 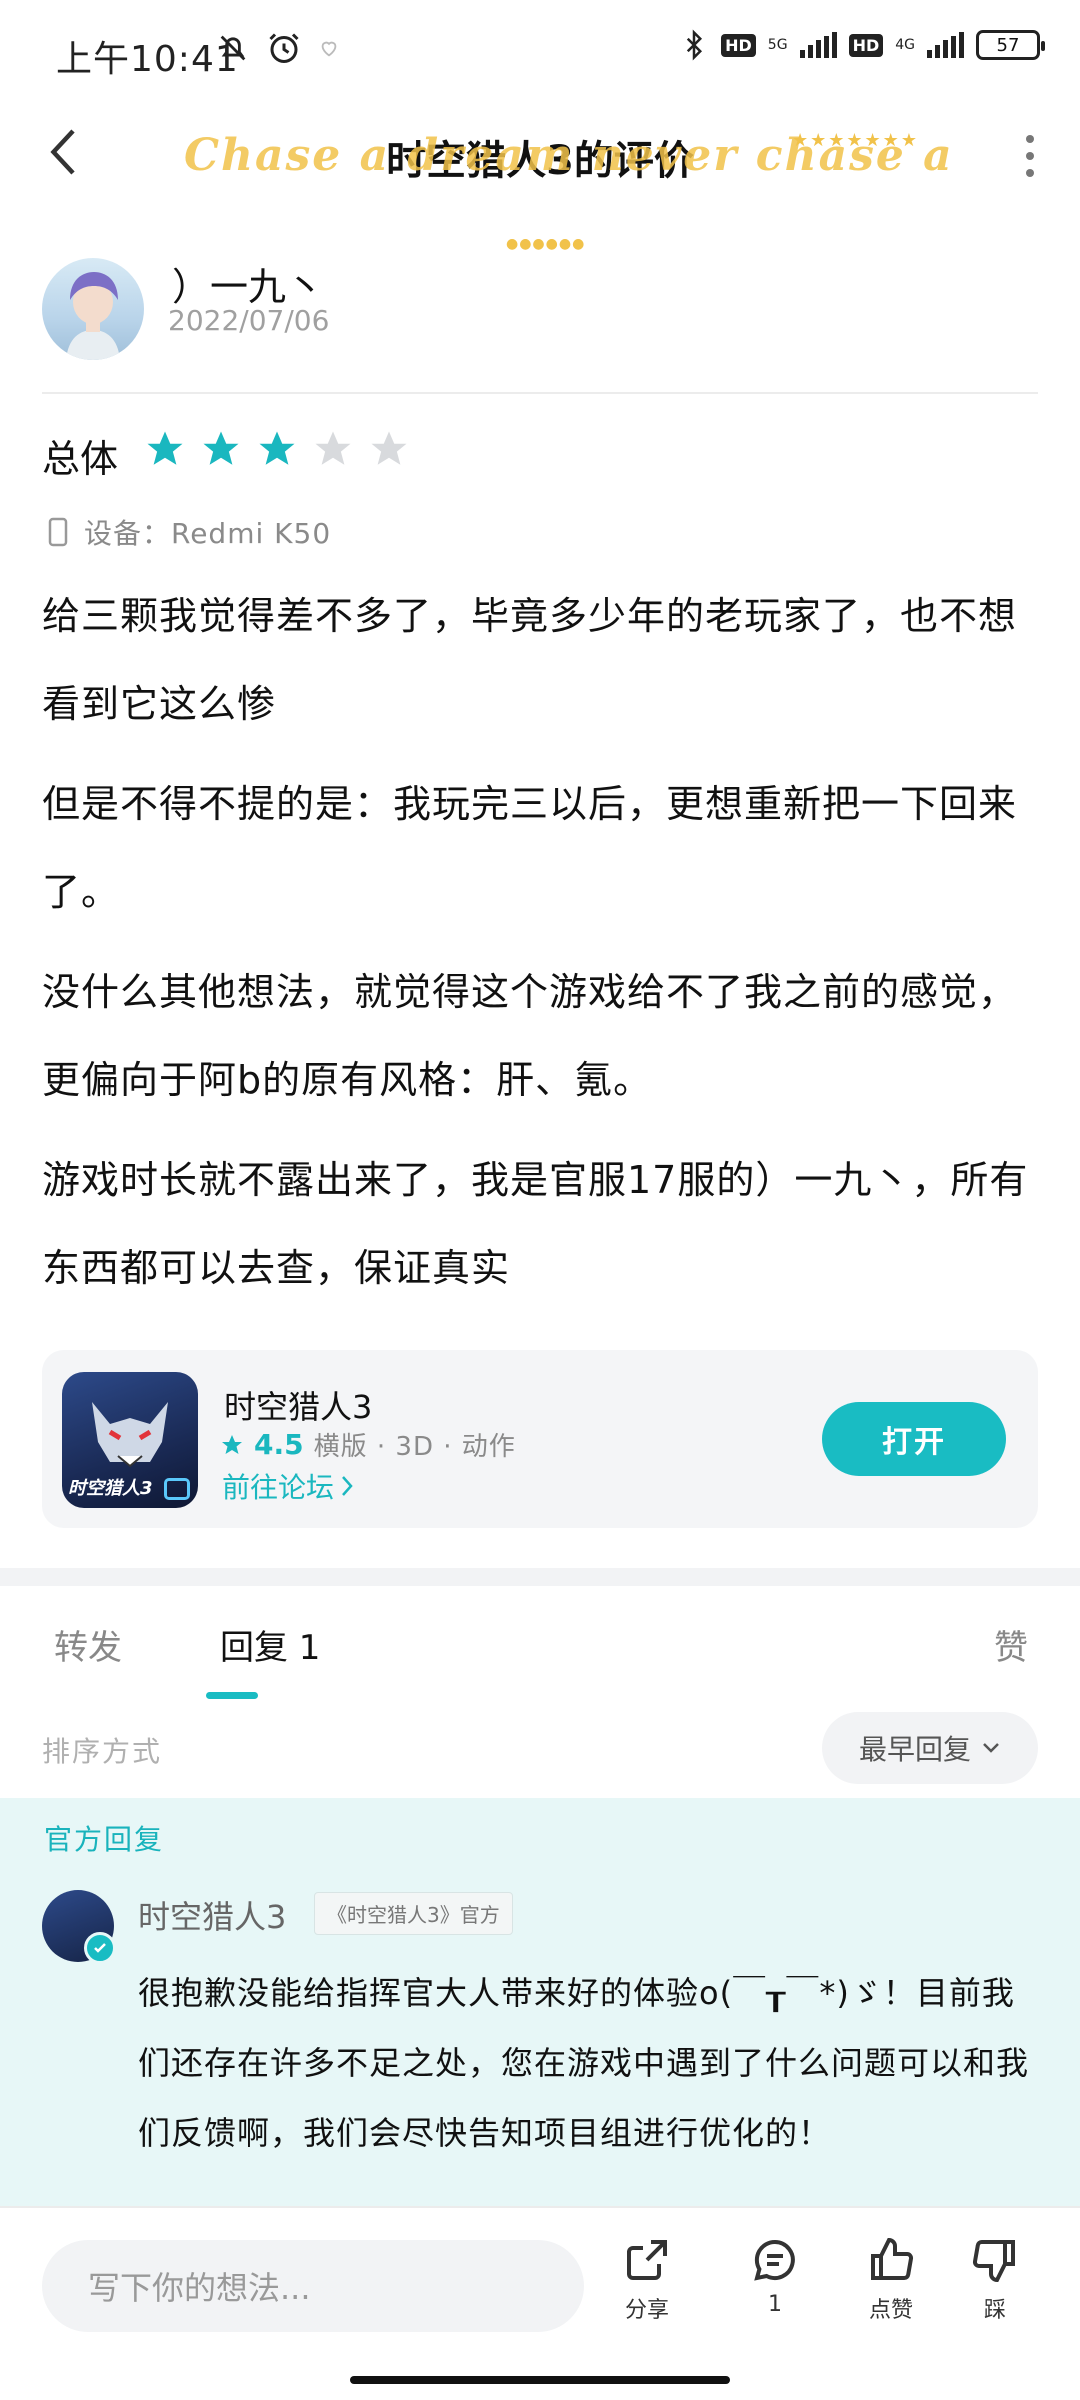 I want to click on like-button: 点赞, so click(x=891, y=2280).